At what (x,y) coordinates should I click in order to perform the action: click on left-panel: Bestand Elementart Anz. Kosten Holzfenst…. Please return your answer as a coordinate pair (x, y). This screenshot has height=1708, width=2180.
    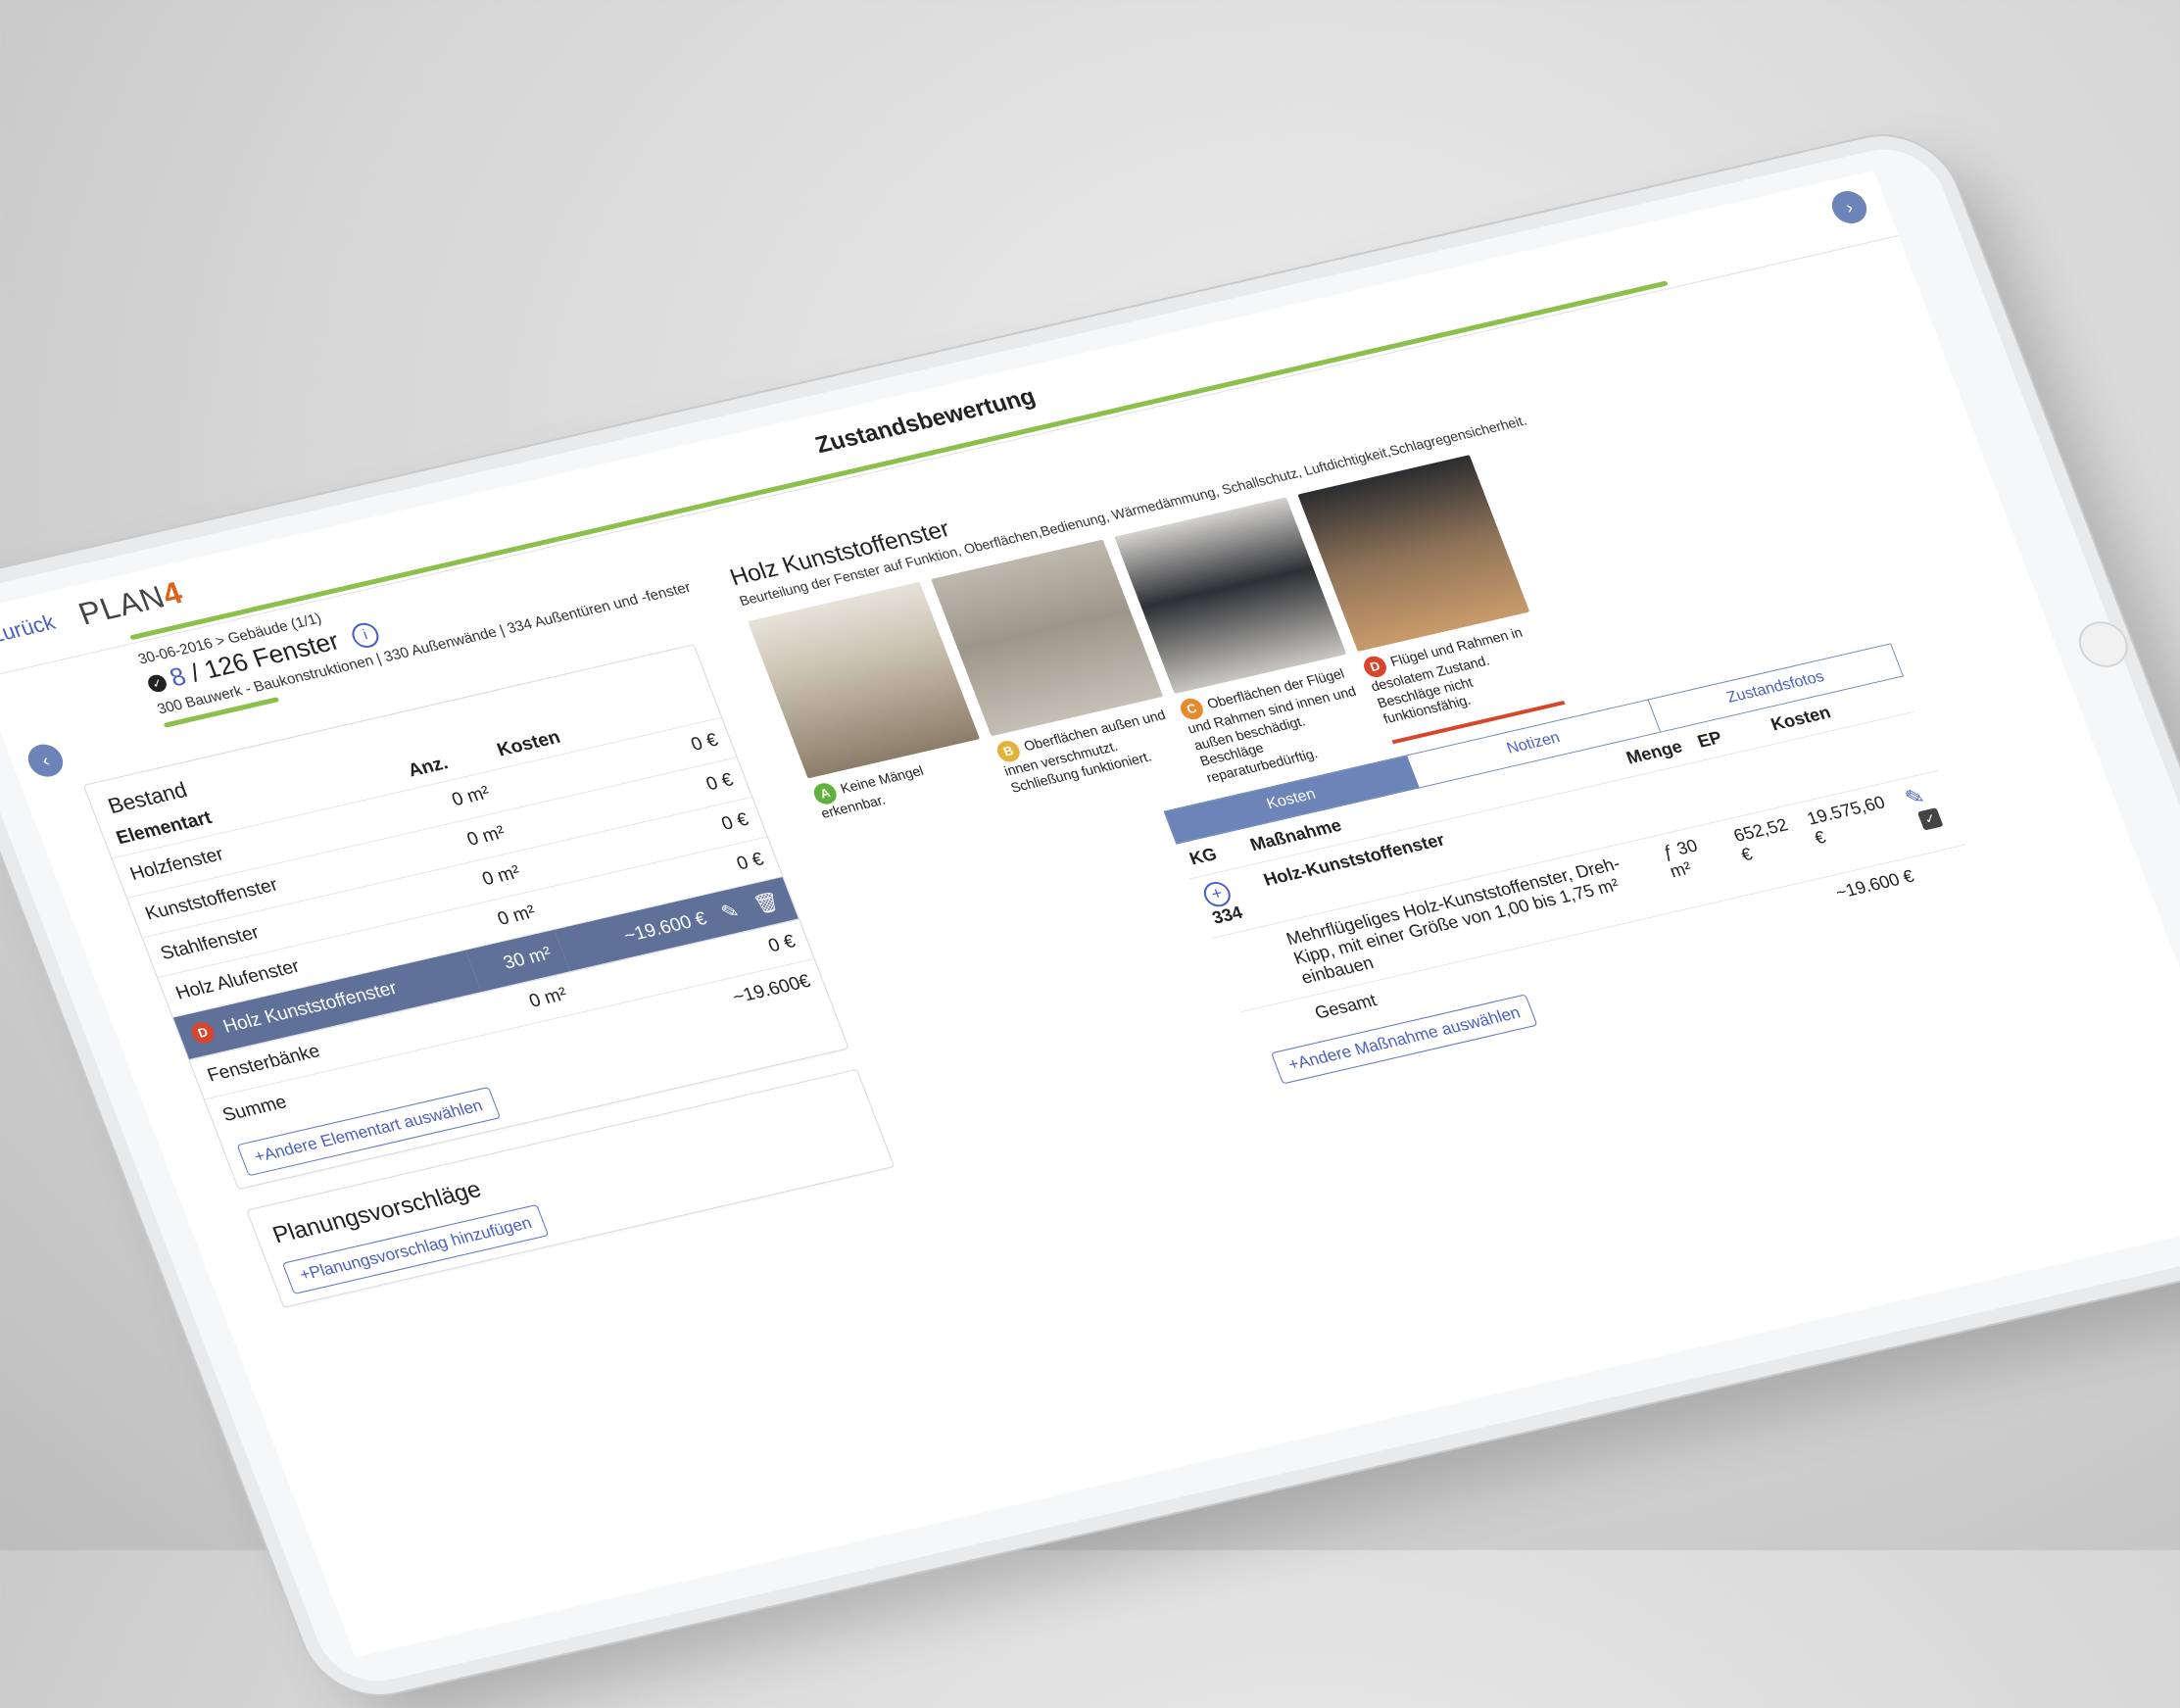
    Looking at the image, I should click on (489, 976).